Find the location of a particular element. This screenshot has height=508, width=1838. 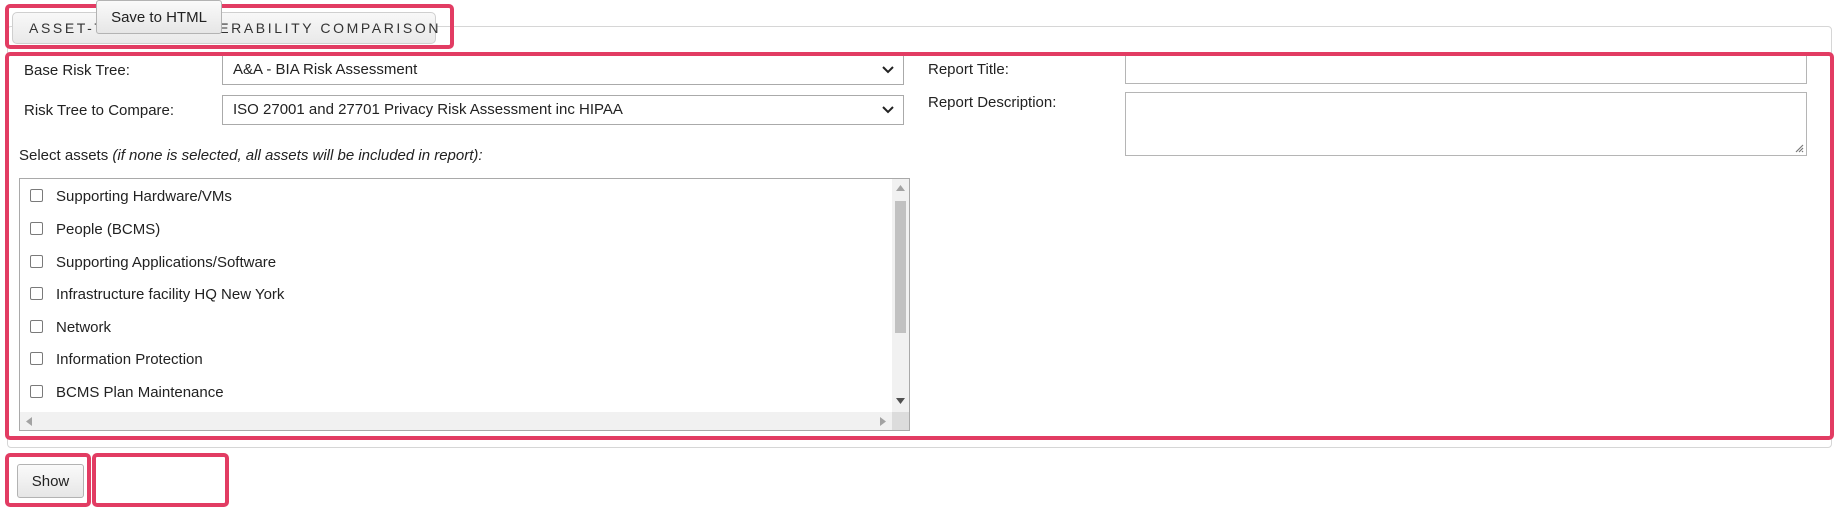

show-button: Show is located at coordinates (50, 481).